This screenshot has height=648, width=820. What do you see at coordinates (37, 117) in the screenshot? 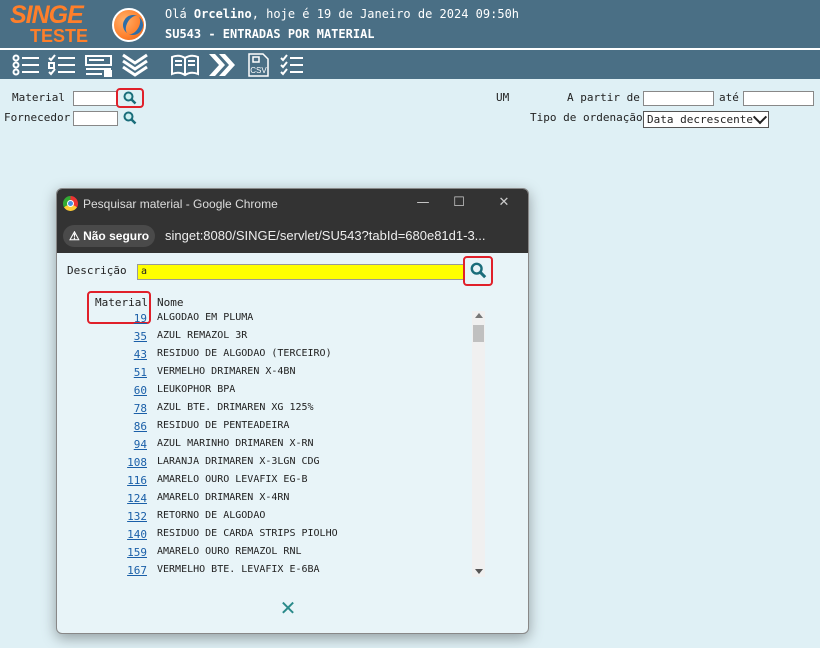
I see `fornecedor-label: Fornecedor` at bounding box center [37, 117].